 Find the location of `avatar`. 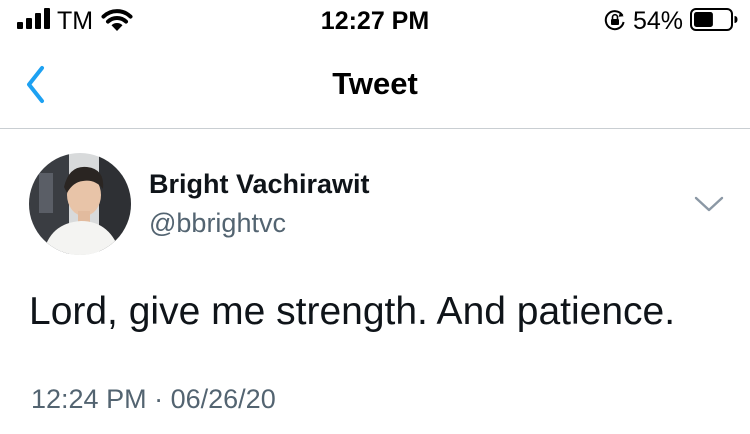

avatar is located at coordinates (80, 204).